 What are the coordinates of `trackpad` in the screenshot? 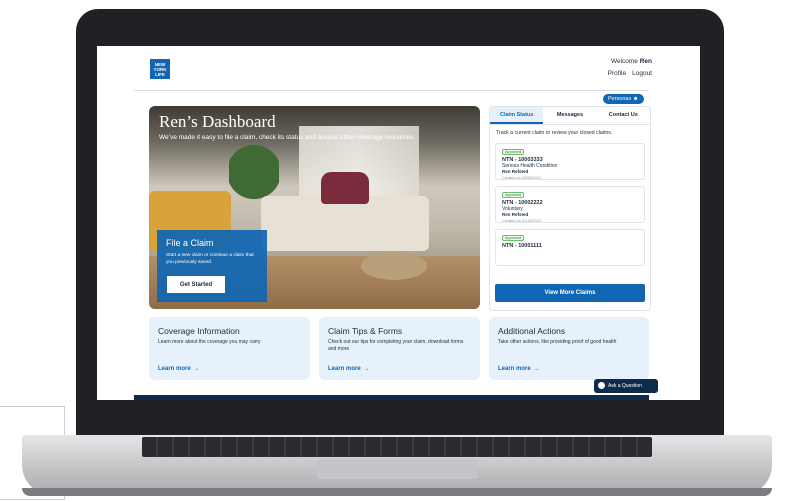 It's located at (397, 469).